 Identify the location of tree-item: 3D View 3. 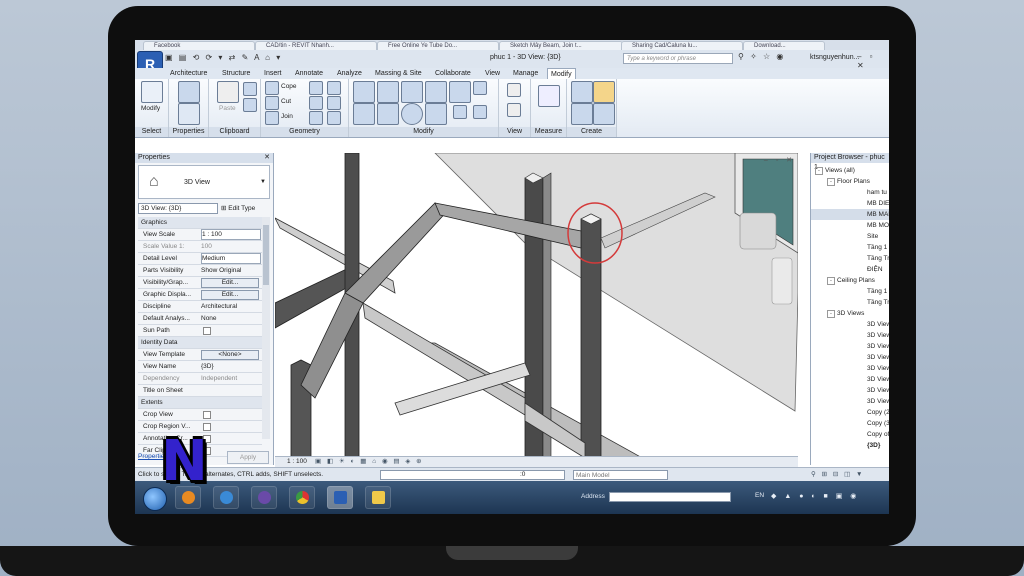
(850, 346).